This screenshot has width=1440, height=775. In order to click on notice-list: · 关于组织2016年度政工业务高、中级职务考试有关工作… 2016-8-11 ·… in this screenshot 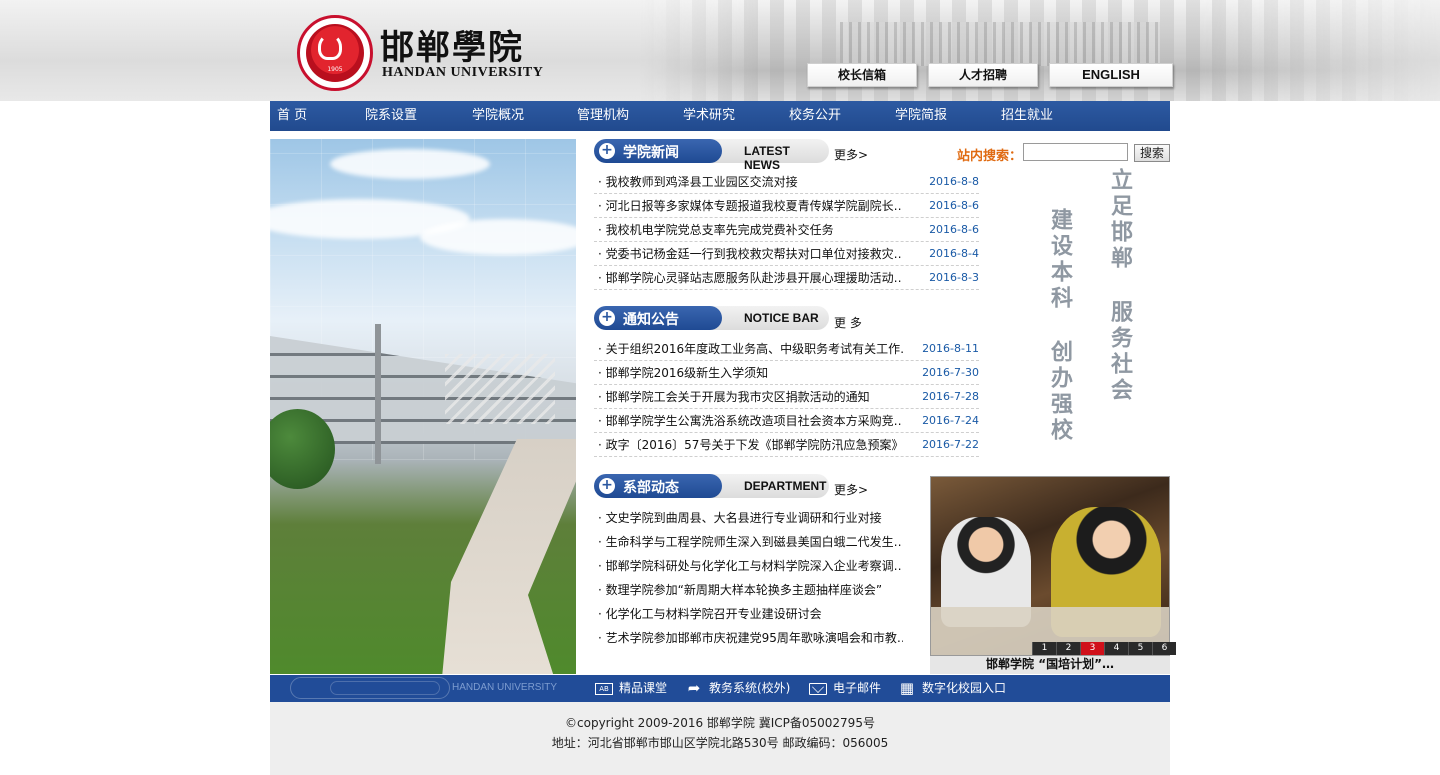, I will do `click(786, 397)`.